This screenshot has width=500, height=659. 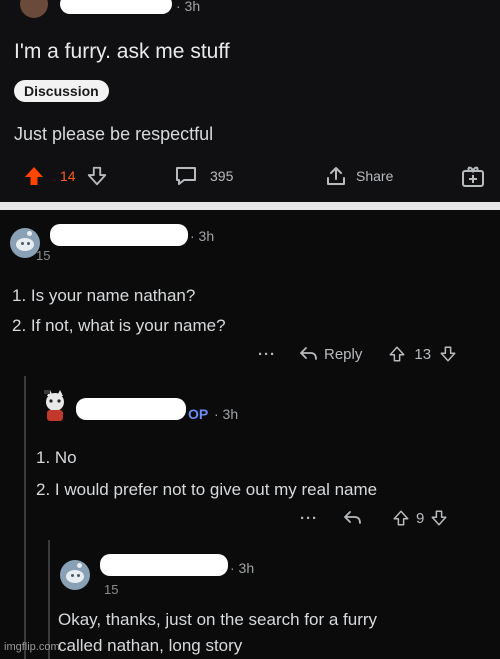 I want to click on comment-icon, so click(x=186, y=176).